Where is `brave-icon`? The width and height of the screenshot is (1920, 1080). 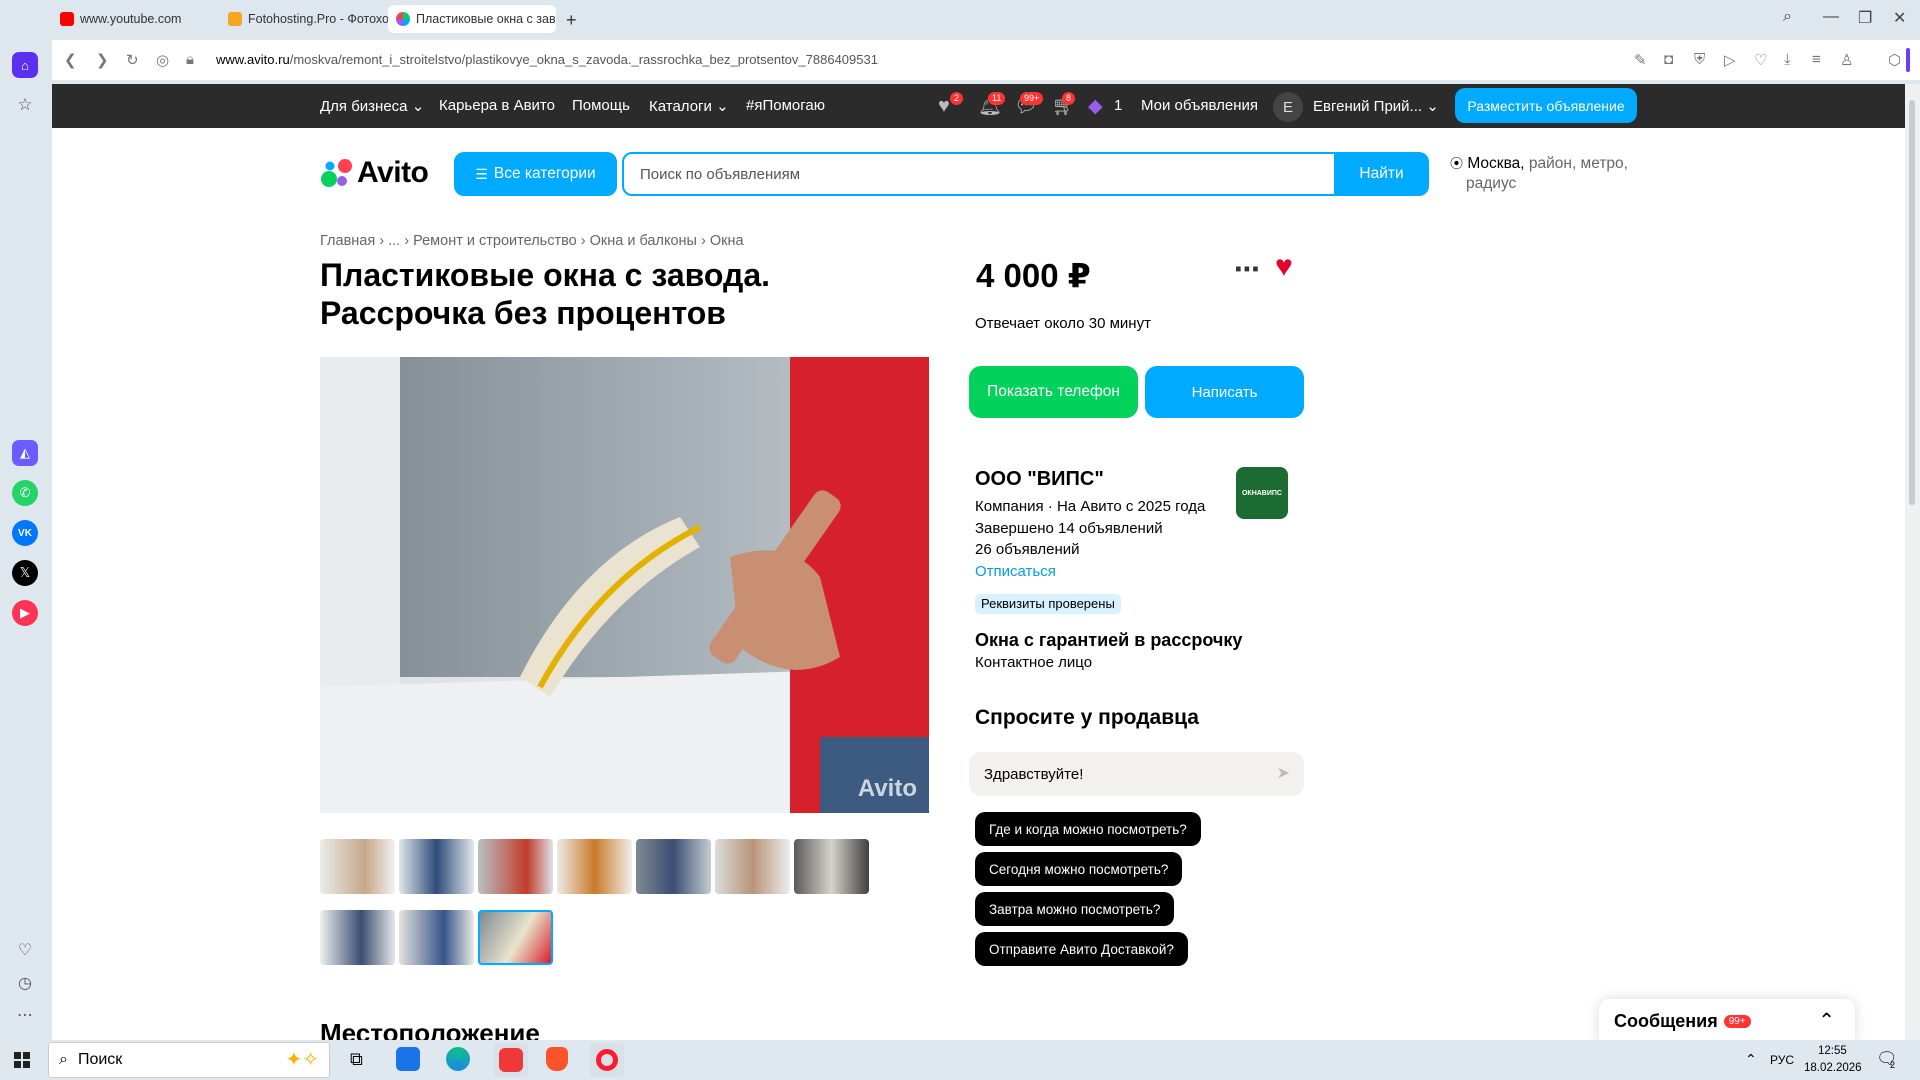 brave-icon is located at coordinates (557, 1059).